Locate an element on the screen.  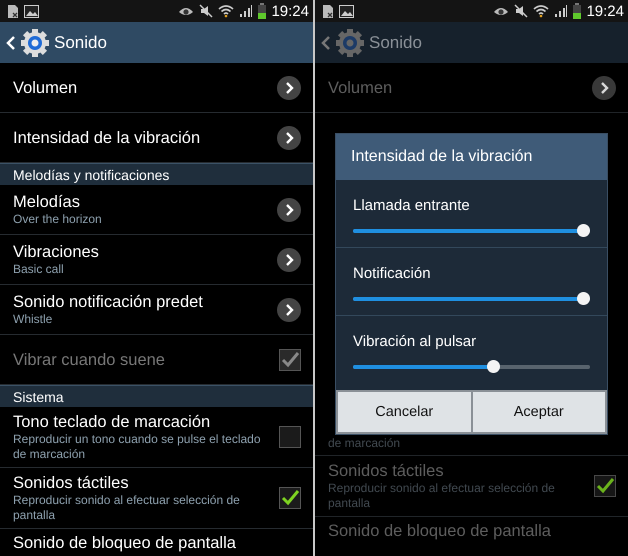
dialog-button: Aceptar is located at coordinates (538, 412).